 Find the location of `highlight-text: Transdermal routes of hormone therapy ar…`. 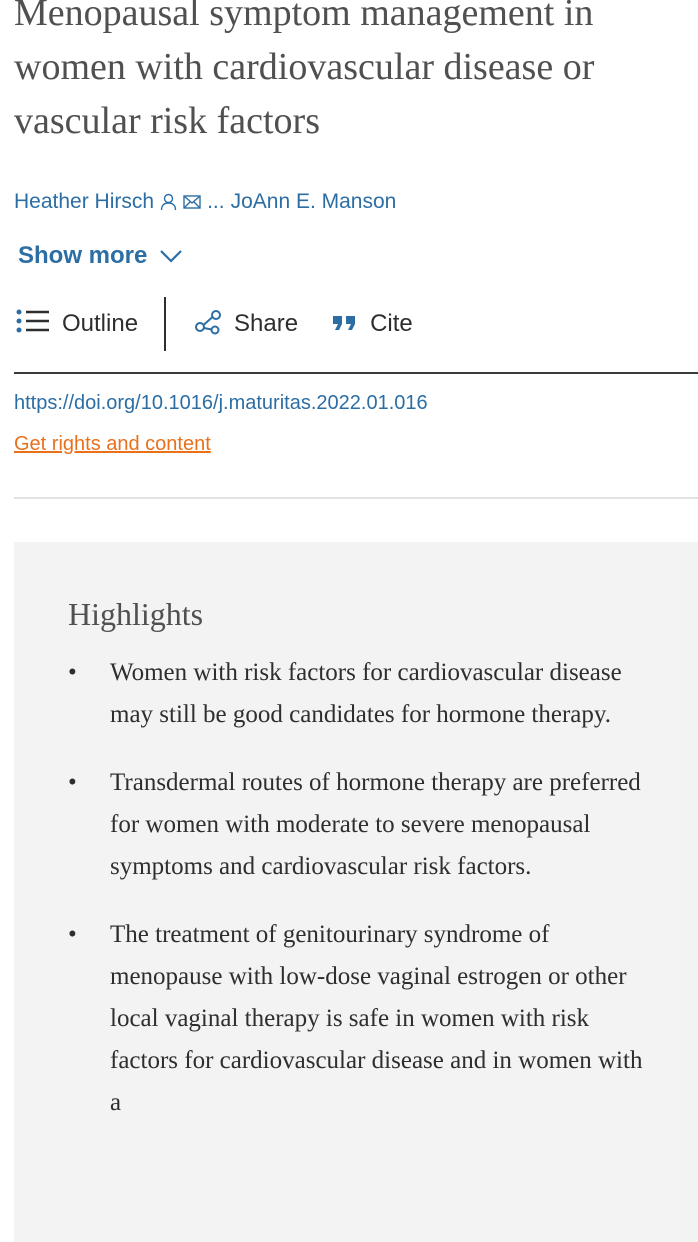

highlight-text: Transdermal routes of hormone therapy ar… is located at coordinates (375, 824).